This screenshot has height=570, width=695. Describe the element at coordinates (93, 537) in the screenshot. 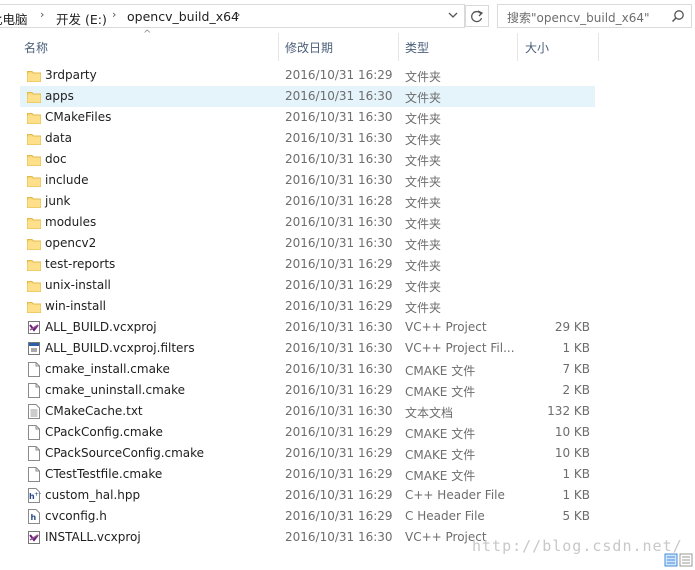

I see `file-name: INSTALL.vcxproj` at that location.